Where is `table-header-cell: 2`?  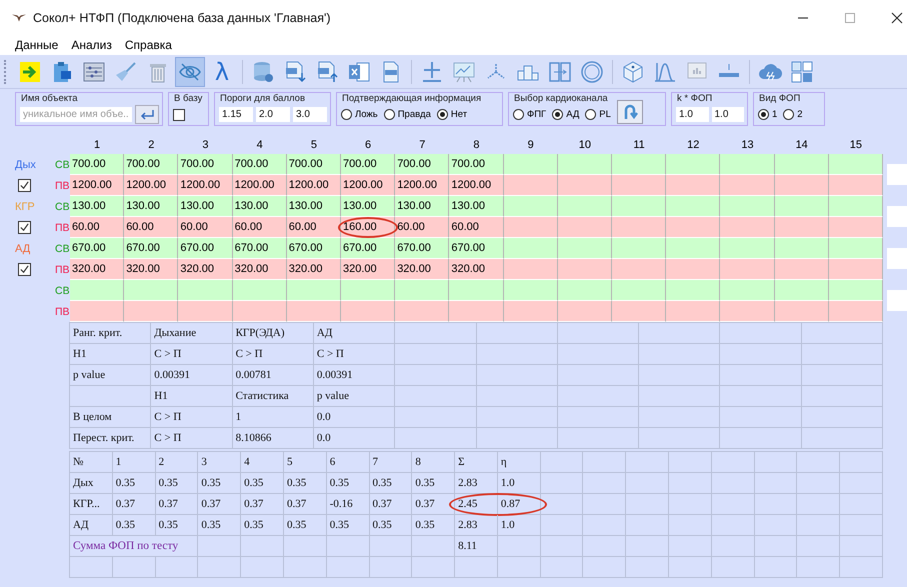
table-header-cell: 2 is located at coordinates (177, 462).